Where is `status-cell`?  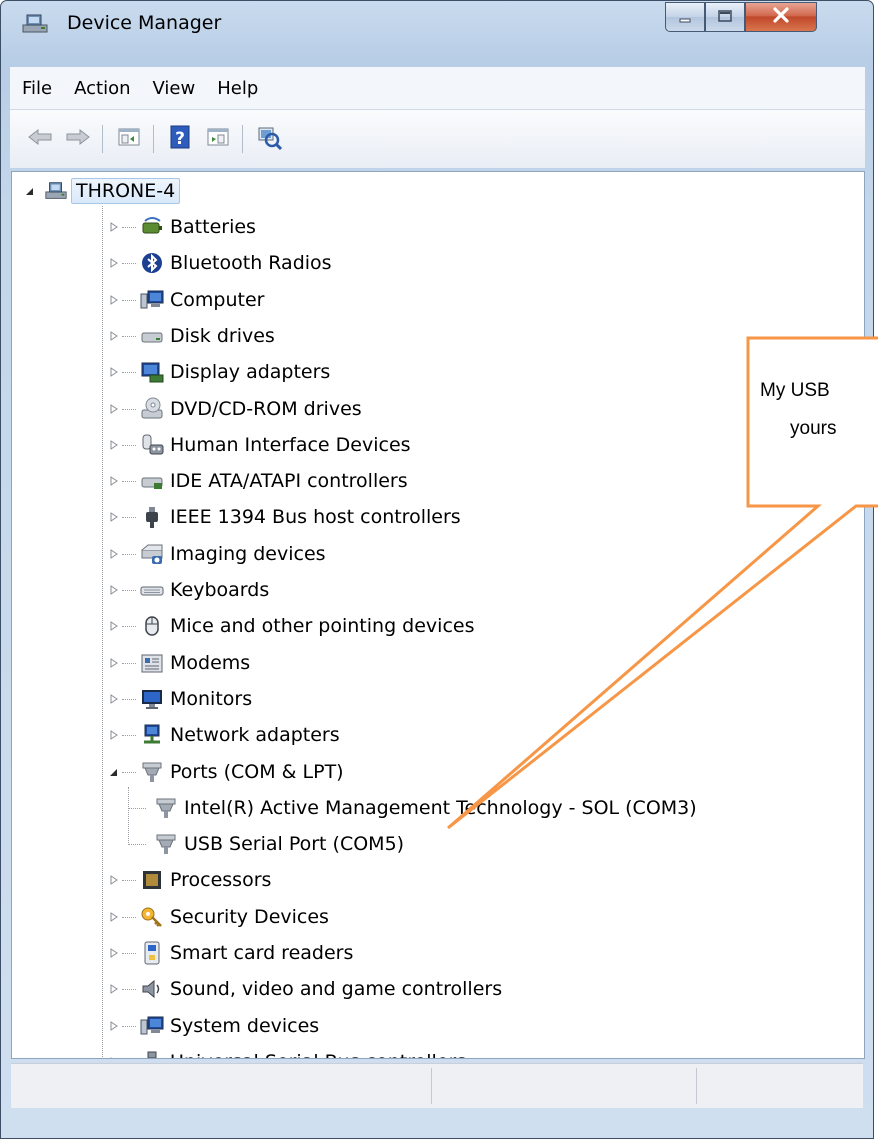
status-cell is located at coordinates (221, 1086).